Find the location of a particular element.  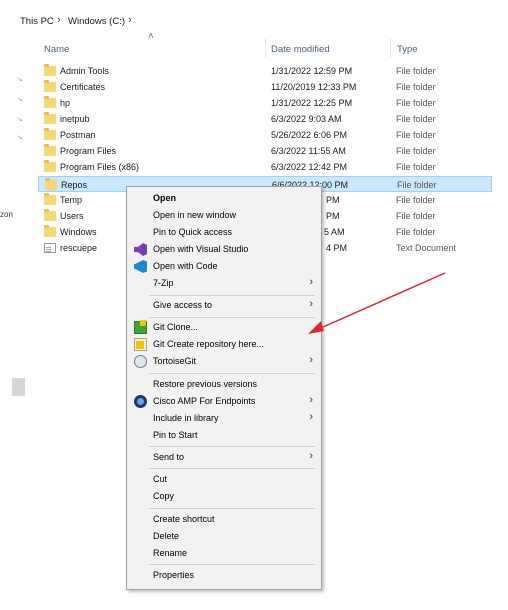

arrow-head is located at coordinates (316, 327).